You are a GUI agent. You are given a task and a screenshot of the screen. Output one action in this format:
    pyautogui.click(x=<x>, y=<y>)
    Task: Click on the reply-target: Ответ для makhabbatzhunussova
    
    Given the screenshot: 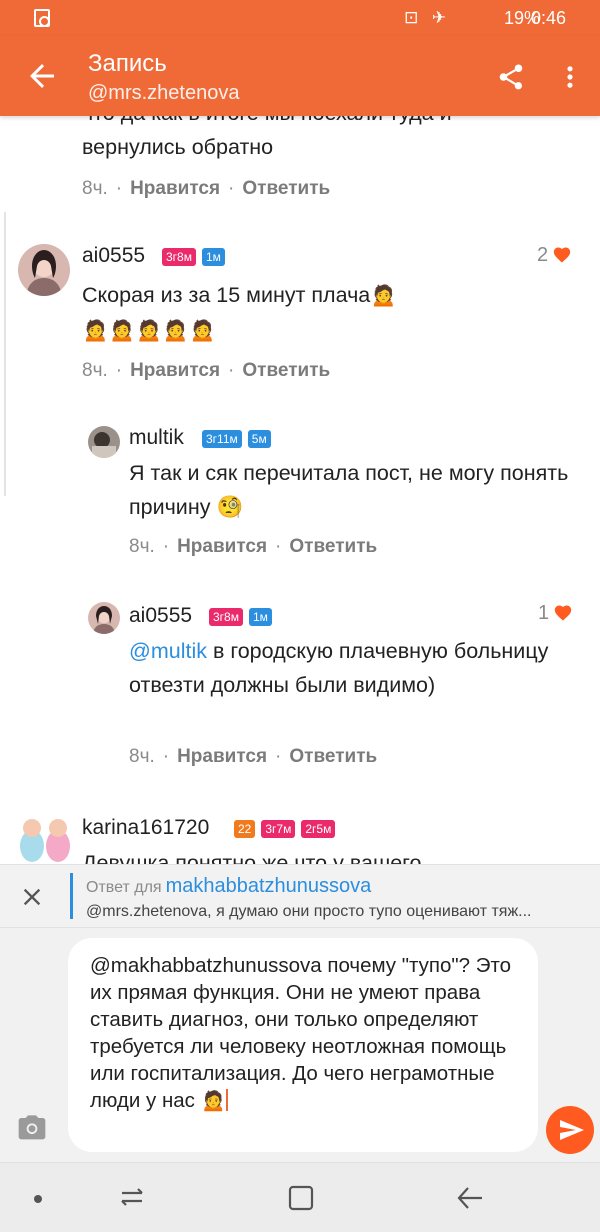 What is the action you would take?
    pyautogui.click(x=229, y=886)
    